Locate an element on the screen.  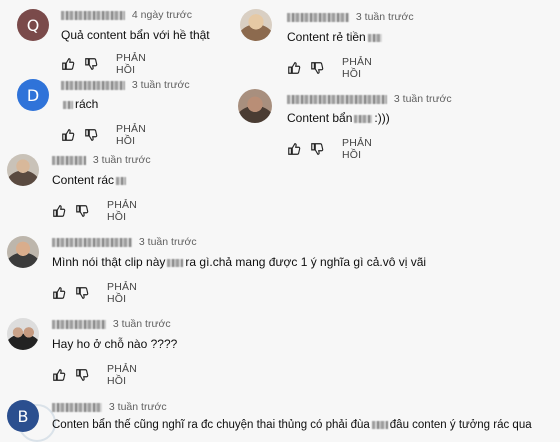
comment-text: Content rác is located at coordinates (90, 180).